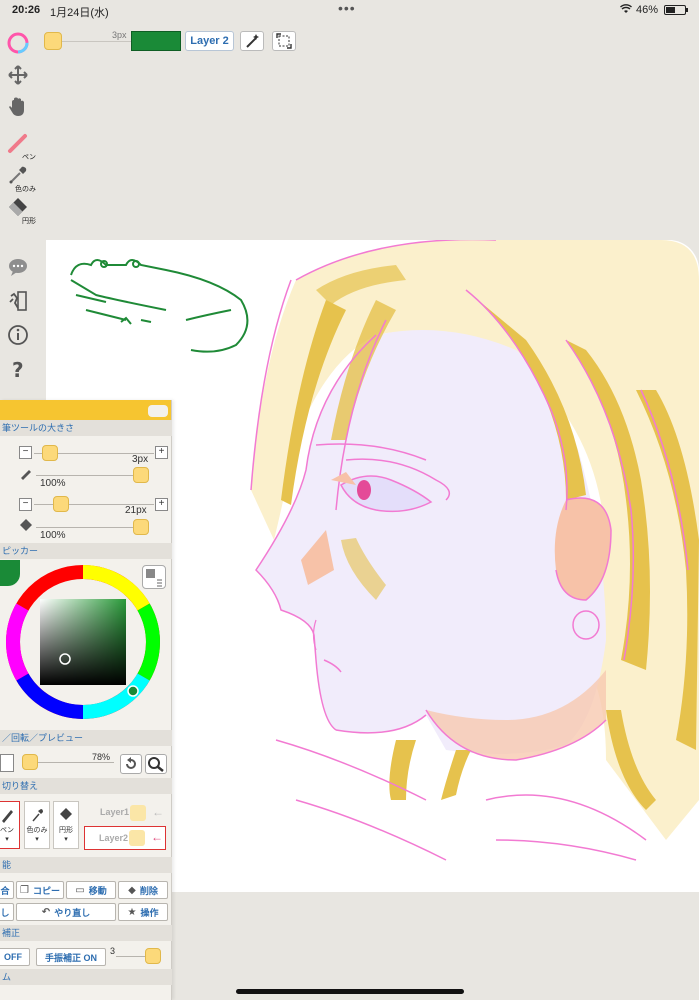  What do you see at coordinates (72, 912) in the screenshot?
I see `redo-button-label: やり直し` at bounding box center [72, 912].